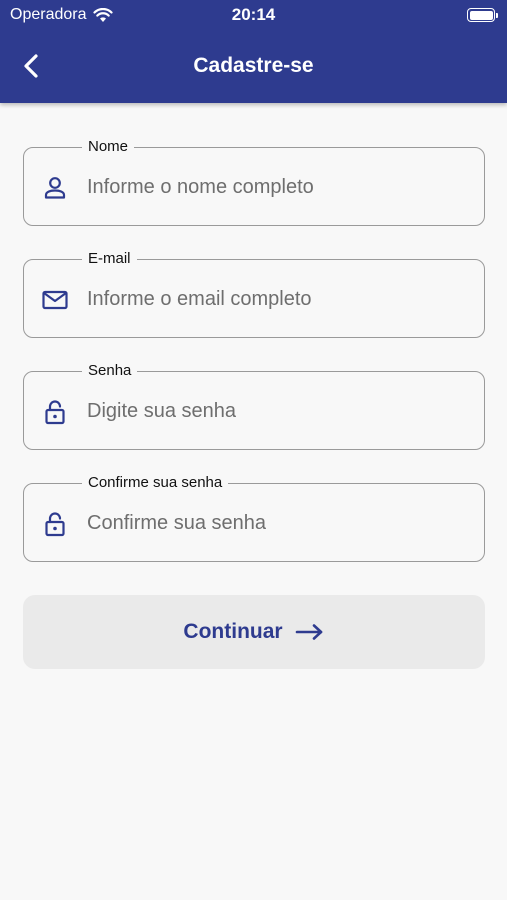 The image size is (507, 900). I want to click on password-field-label: Senha, so click(110, 371).